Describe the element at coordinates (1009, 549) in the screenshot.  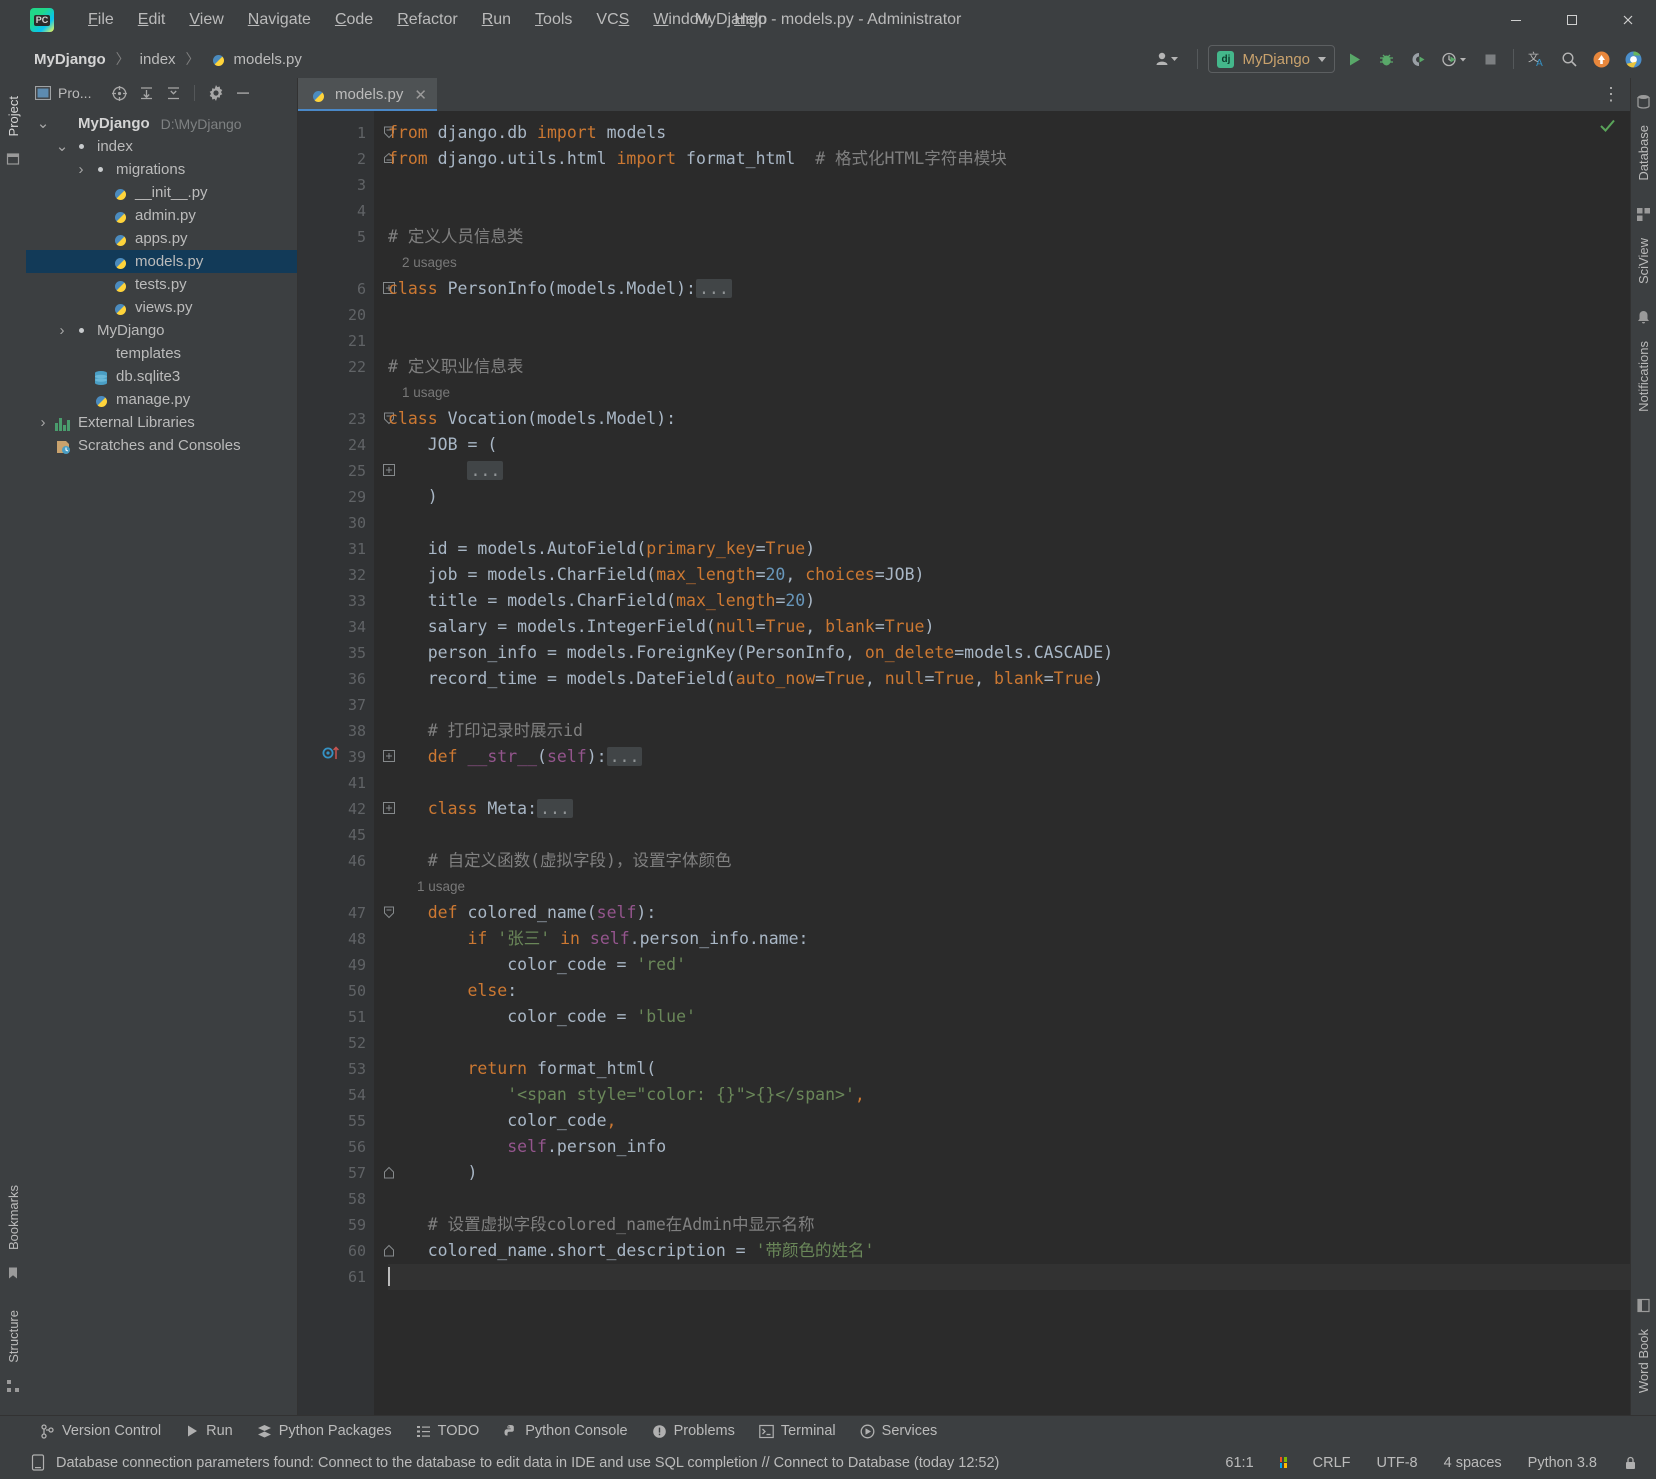
I see `code-line-31: id = models.AutoField(primary_key=True)` at that location.